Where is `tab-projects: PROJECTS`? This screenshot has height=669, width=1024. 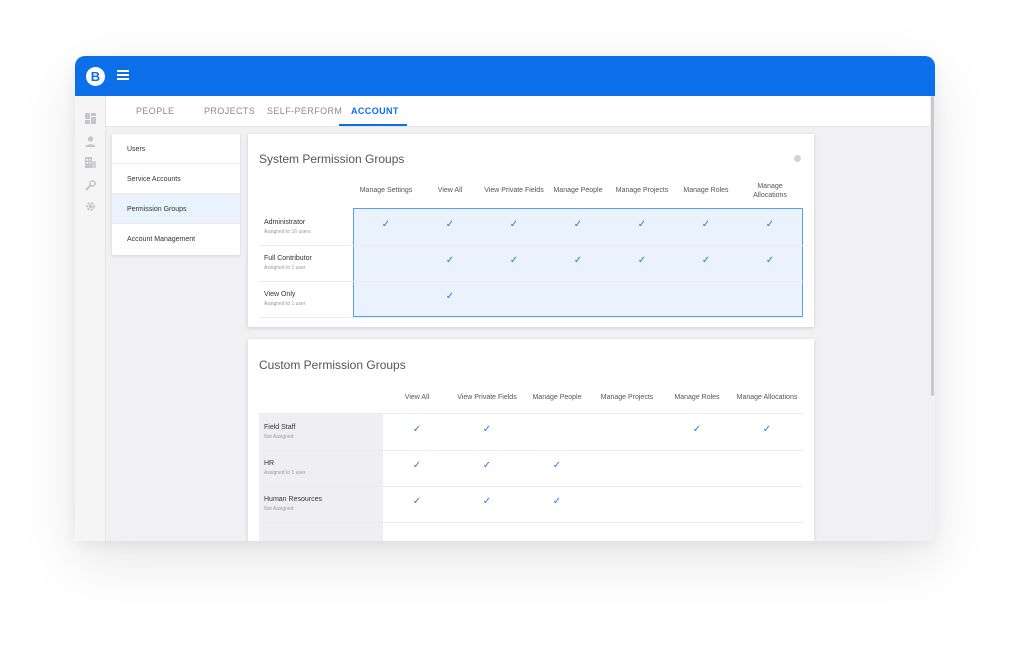 tab-projects: PROJECTS is located at coordinates (229, 111).